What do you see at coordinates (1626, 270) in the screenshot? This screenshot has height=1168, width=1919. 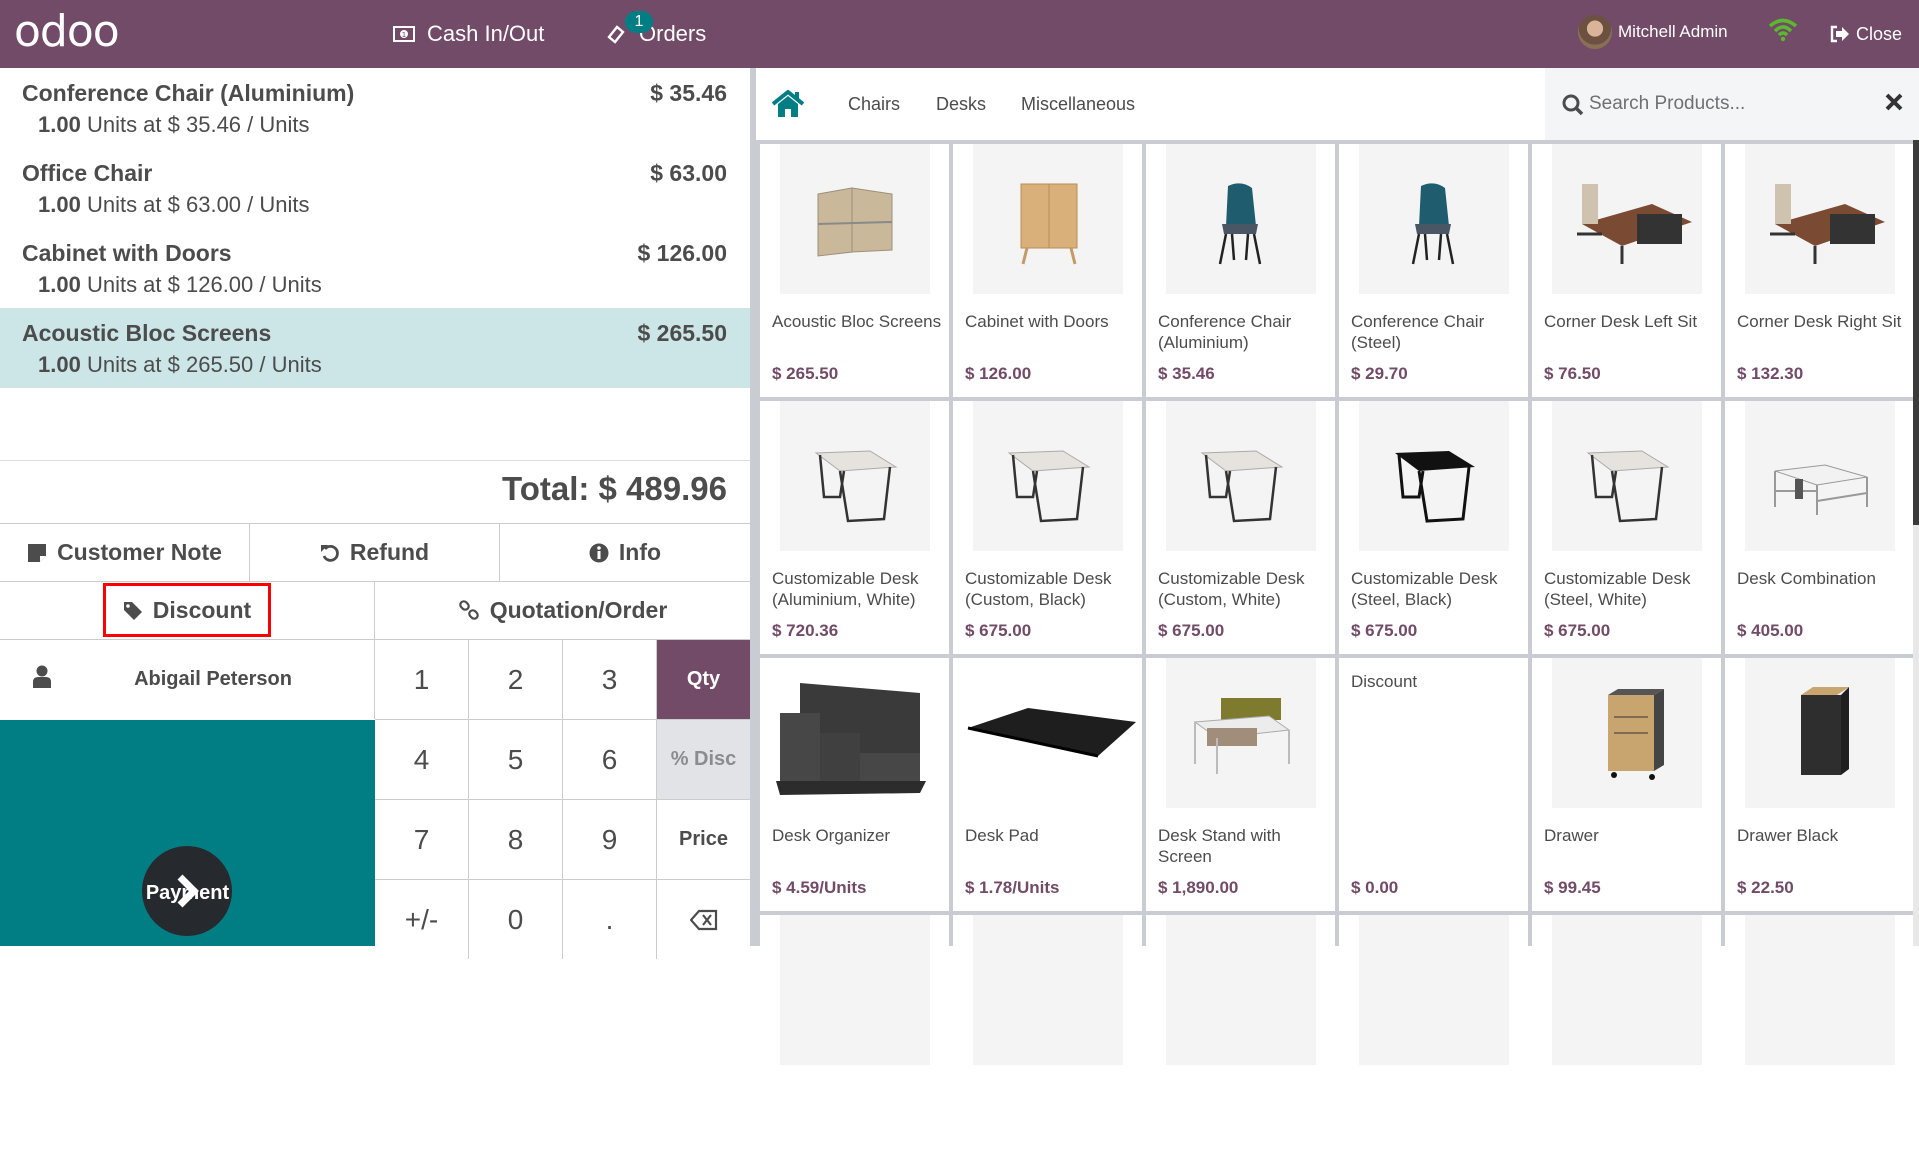 I see `product-card: Corner Desk Left Sit $ 76.50` at bounding box center [1626, 270].